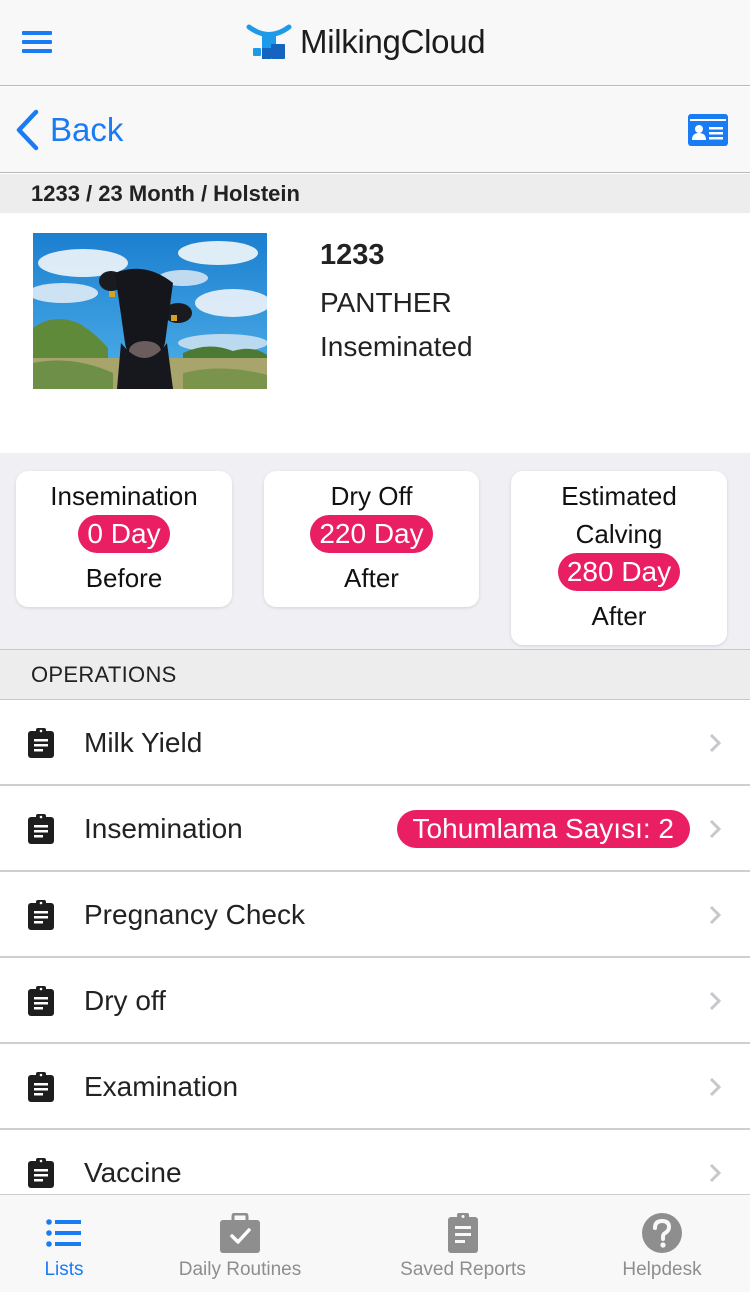 The image size is (750, 1292). What do you see at coordinates (708, 130) in the screenshot?
I see `id-card-icon` at bounding box center [708, 130].